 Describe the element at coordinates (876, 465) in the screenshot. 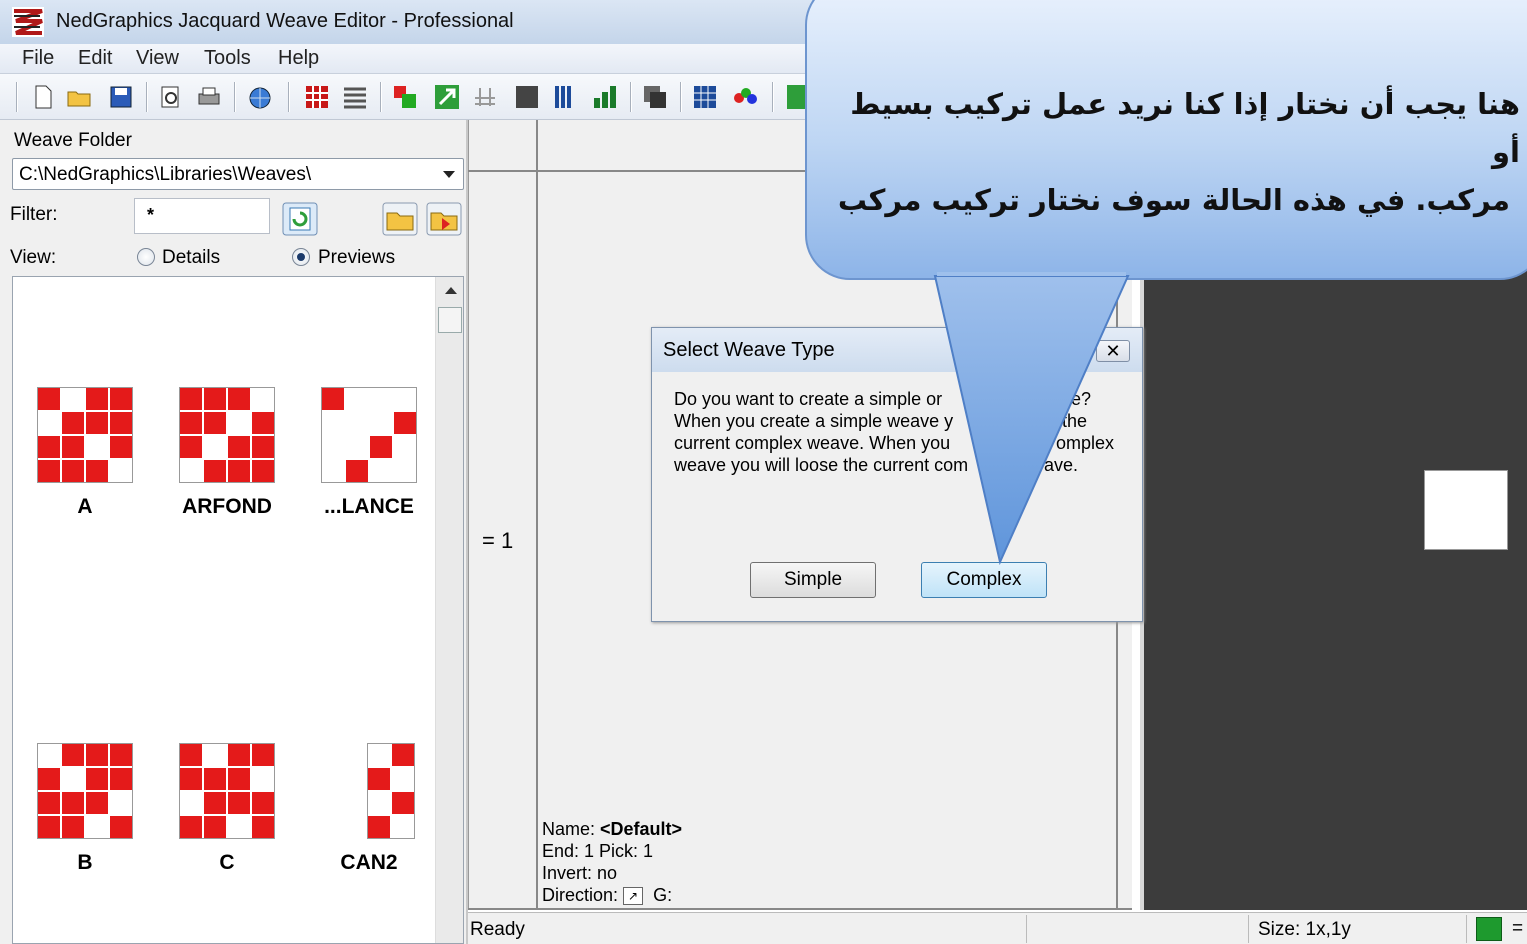

I see `message-line: weave you will loose the current com ave.` at that location.